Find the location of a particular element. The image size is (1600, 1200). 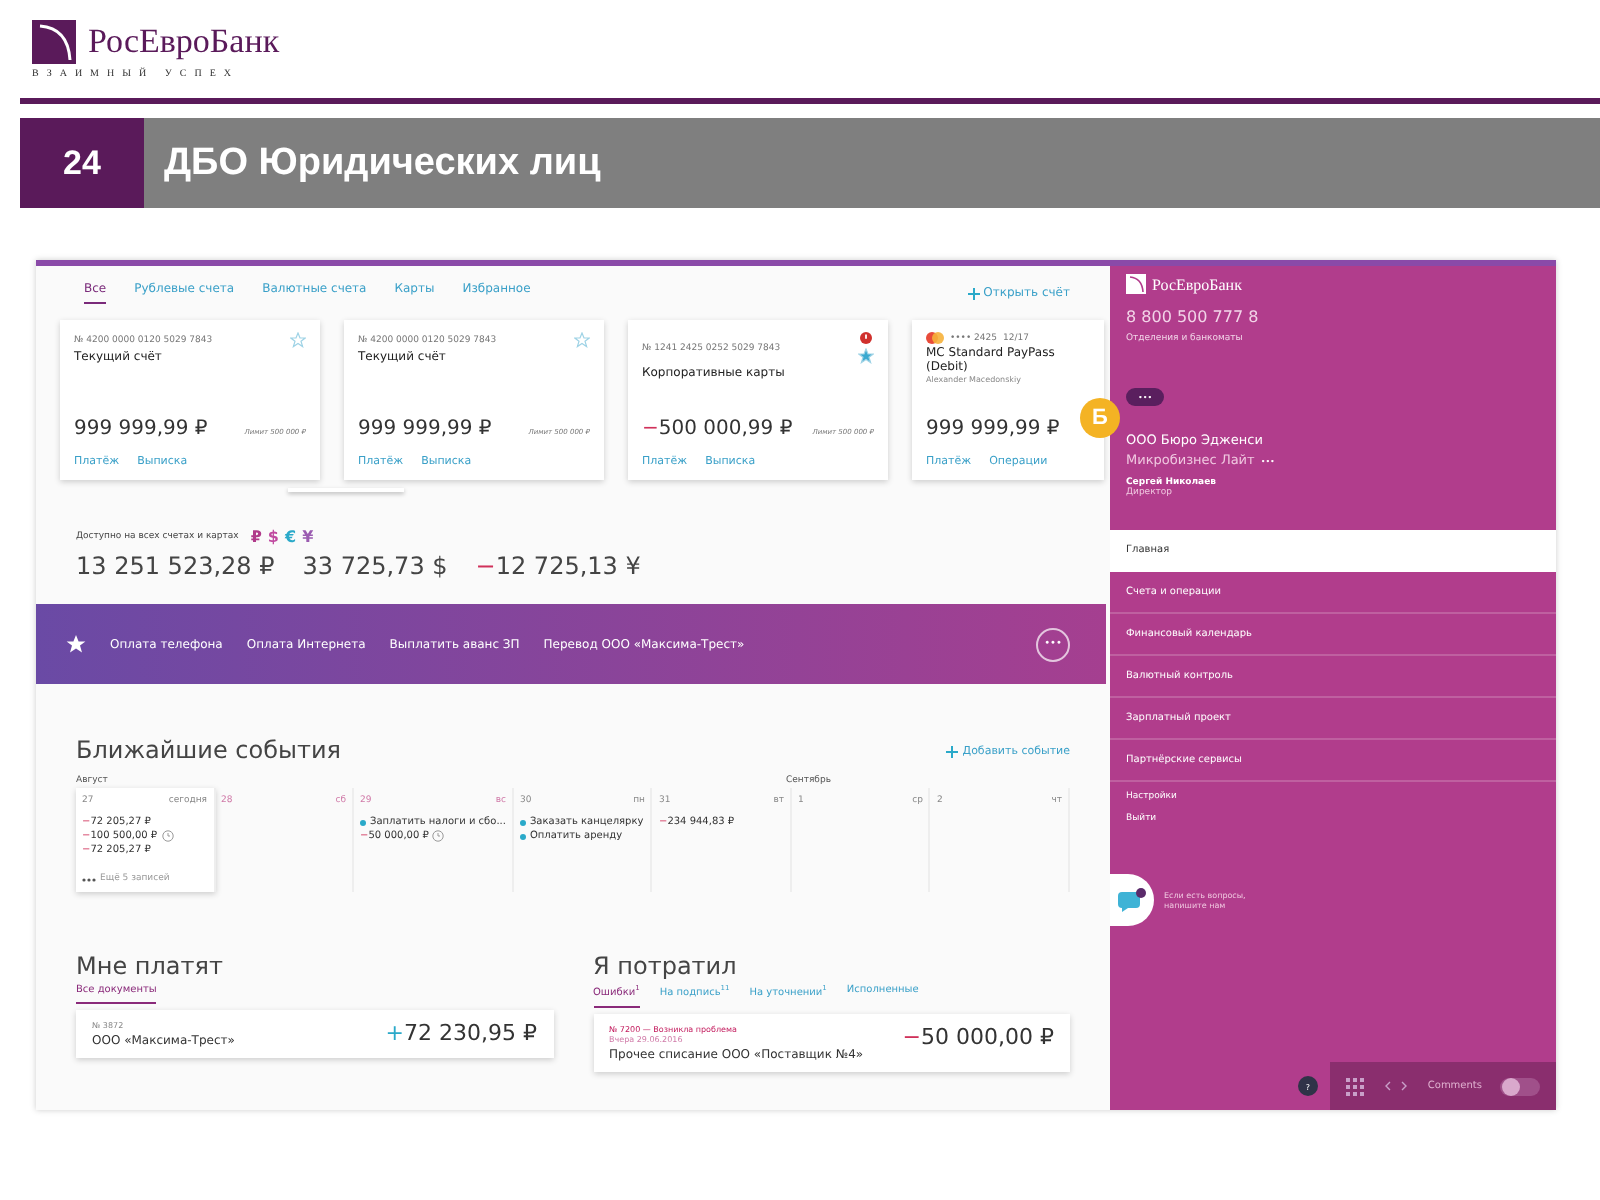

account-balance: −500 000,99 ₽ is located at coordinates (717, 429).